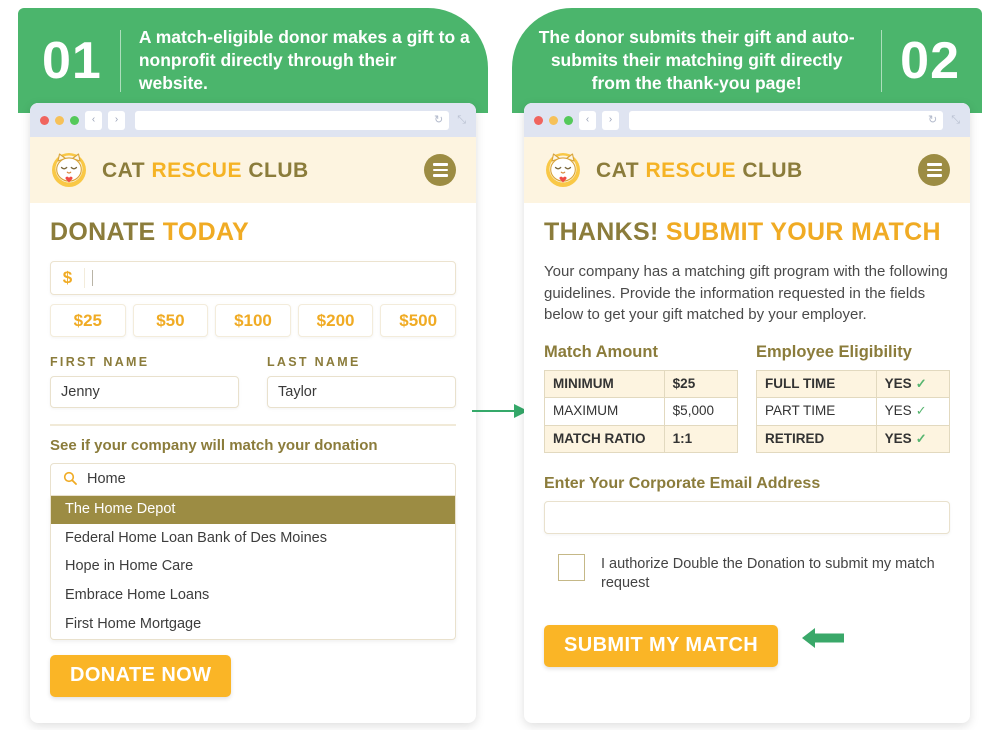  What do you see at coordinates (361, 392) in the screenshot?
I see `last-name-input: Taylor` at bounding box center [361, 392].